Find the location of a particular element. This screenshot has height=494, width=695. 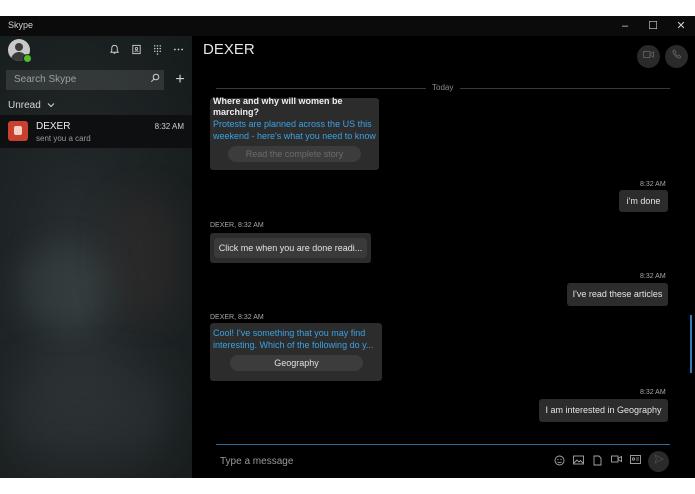

window-title: Skype is located at coordinates (21, 25).